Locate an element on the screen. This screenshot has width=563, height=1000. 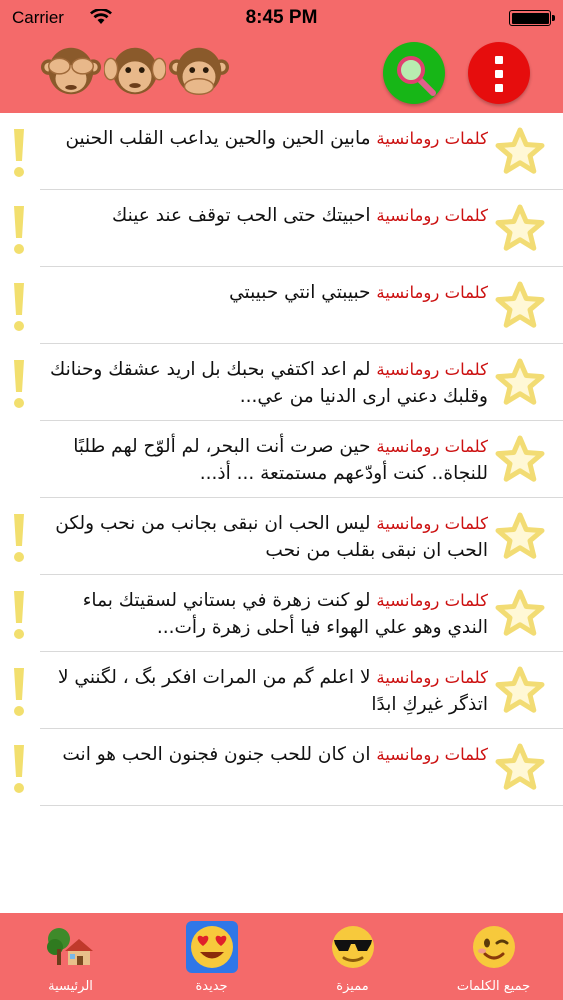
tab-house: الرئيسية is located at coordinates (70, 956).